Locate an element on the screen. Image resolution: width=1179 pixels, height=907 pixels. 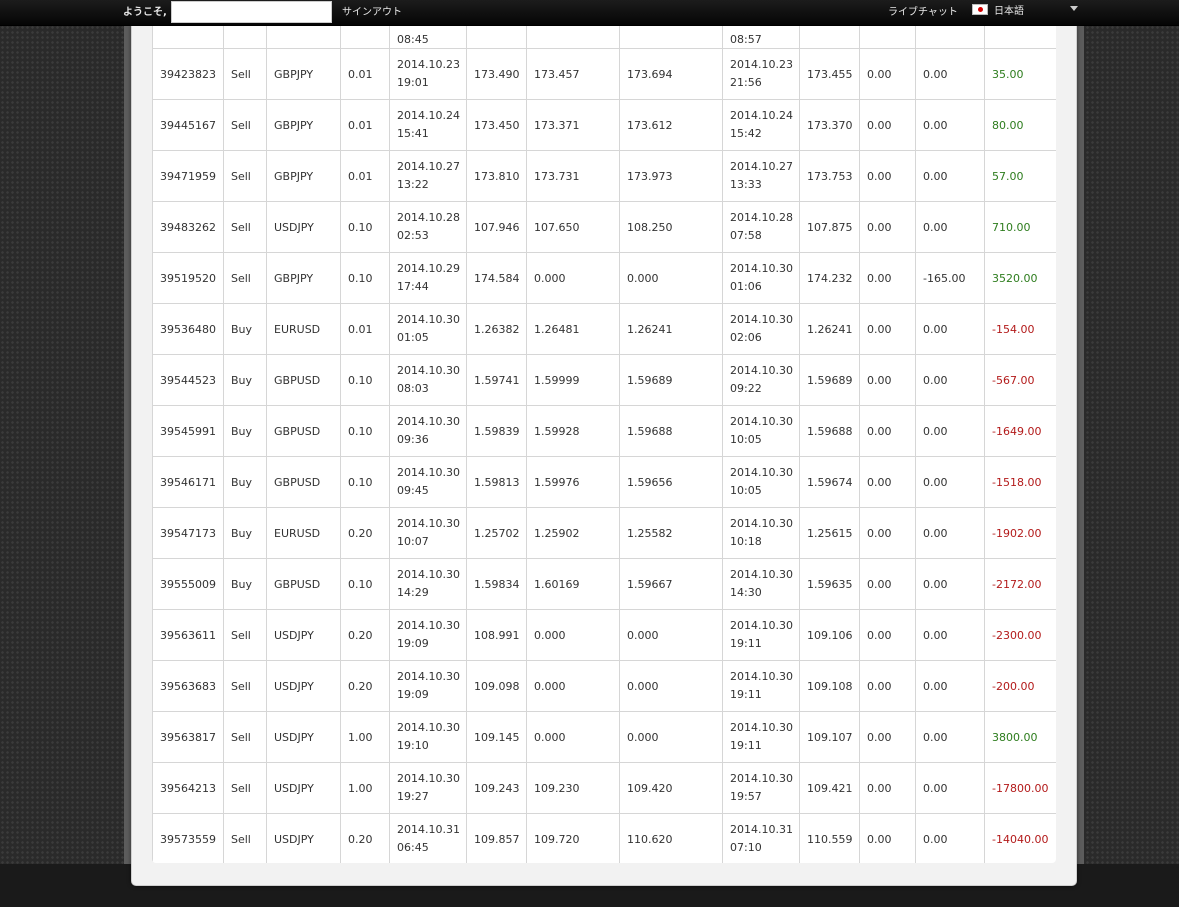
open-datetime-cell: 2014.10.30 09:45 is located at coordinates (428, 482).